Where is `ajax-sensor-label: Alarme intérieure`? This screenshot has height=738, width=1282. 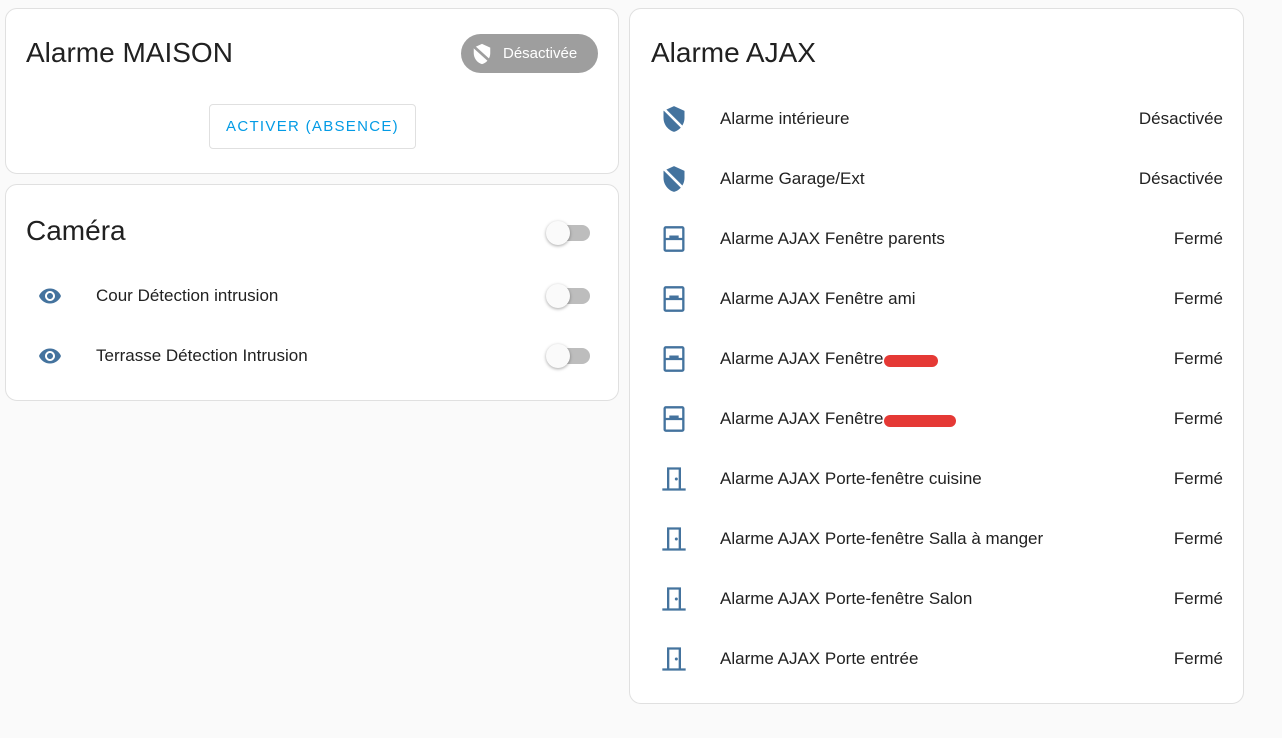 ajax-sensor-label: Alarme intérieure is located at coordinates (785, 118).